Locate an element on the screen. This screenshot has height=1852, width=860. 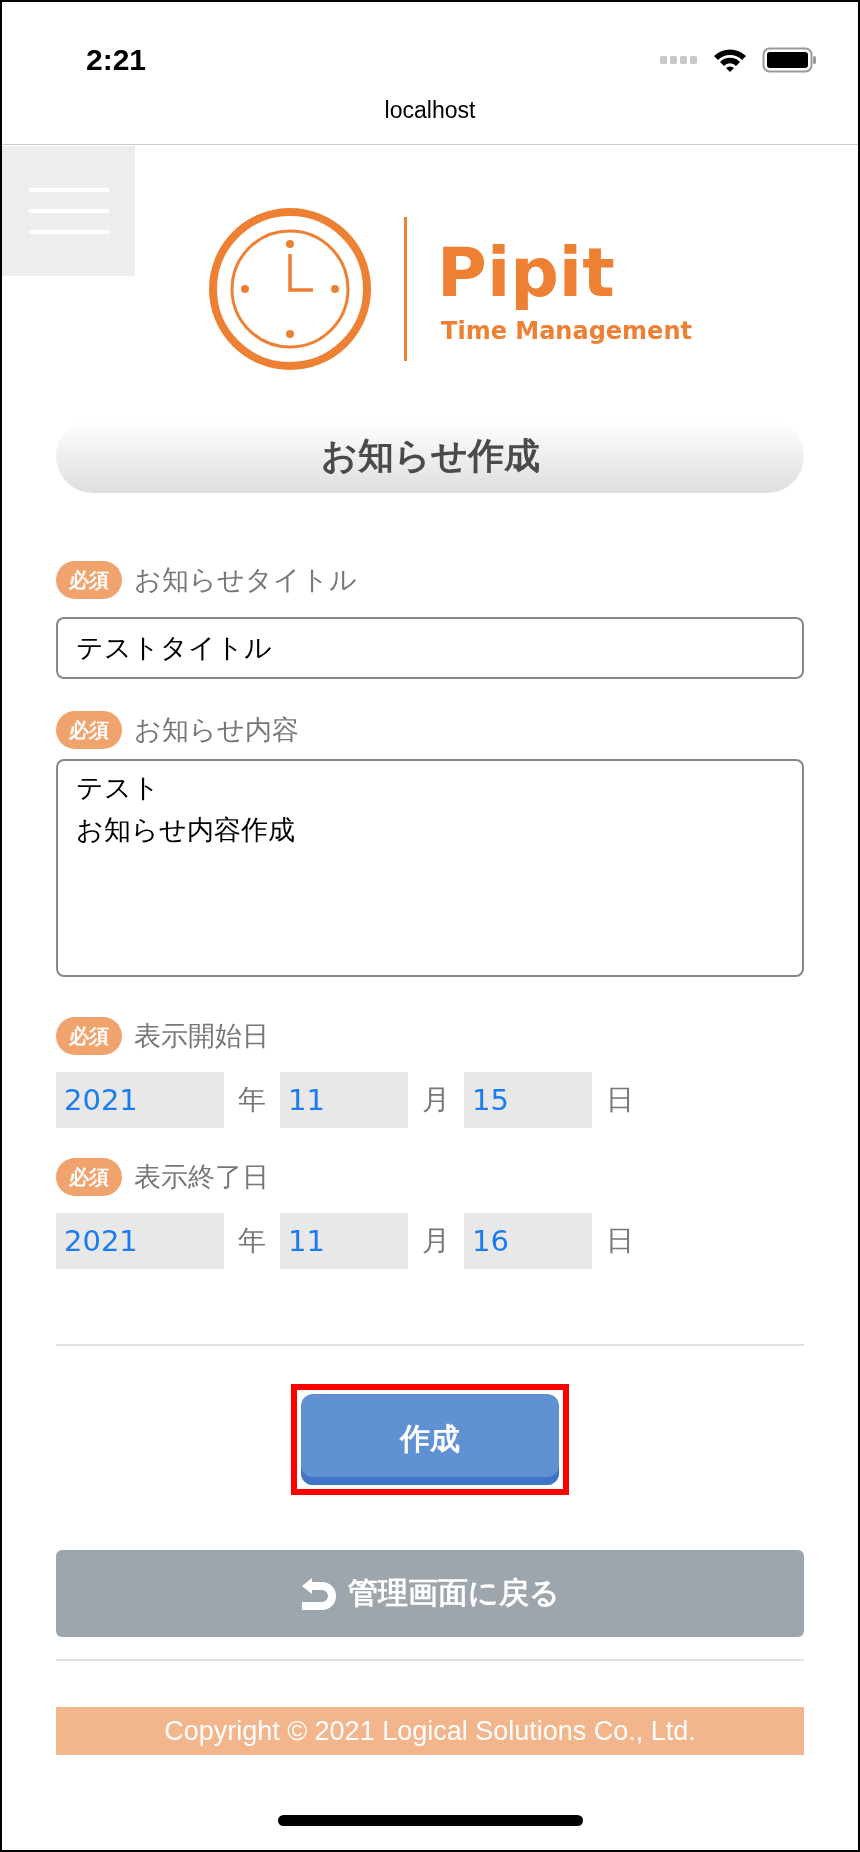
battery-icon is located at coordinates (790, 59).